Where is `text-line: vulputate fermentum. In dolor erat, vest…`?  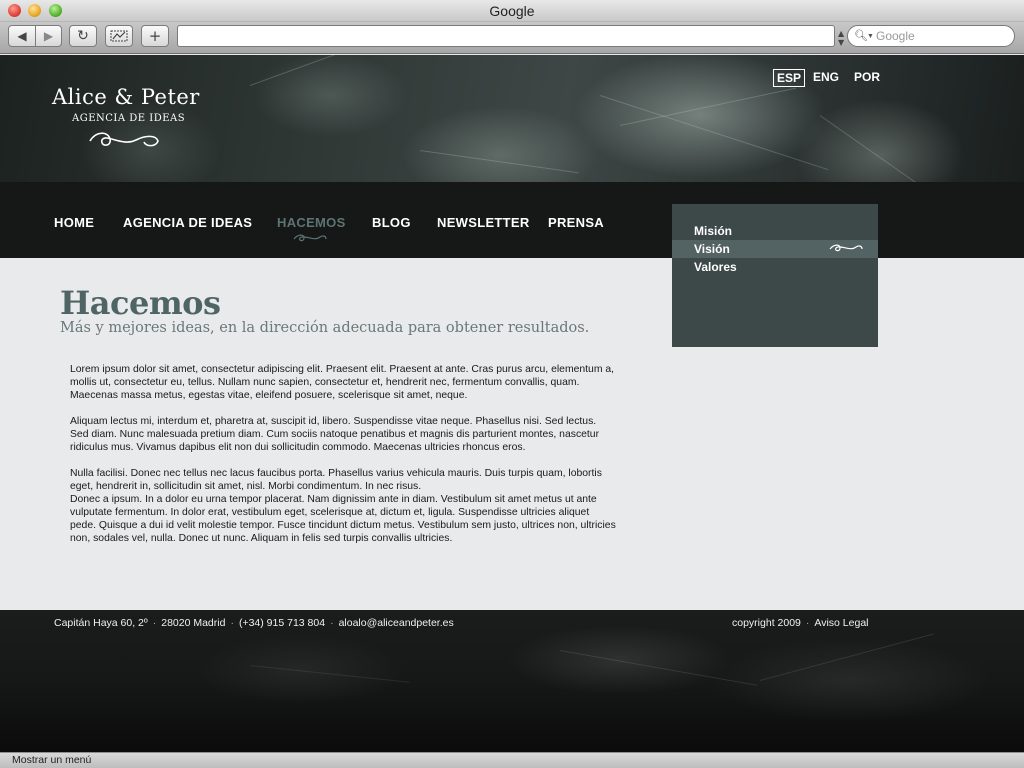 text-line: vulputate fermentum. In dolor erat, vest… is located at coordinates (330, 512).